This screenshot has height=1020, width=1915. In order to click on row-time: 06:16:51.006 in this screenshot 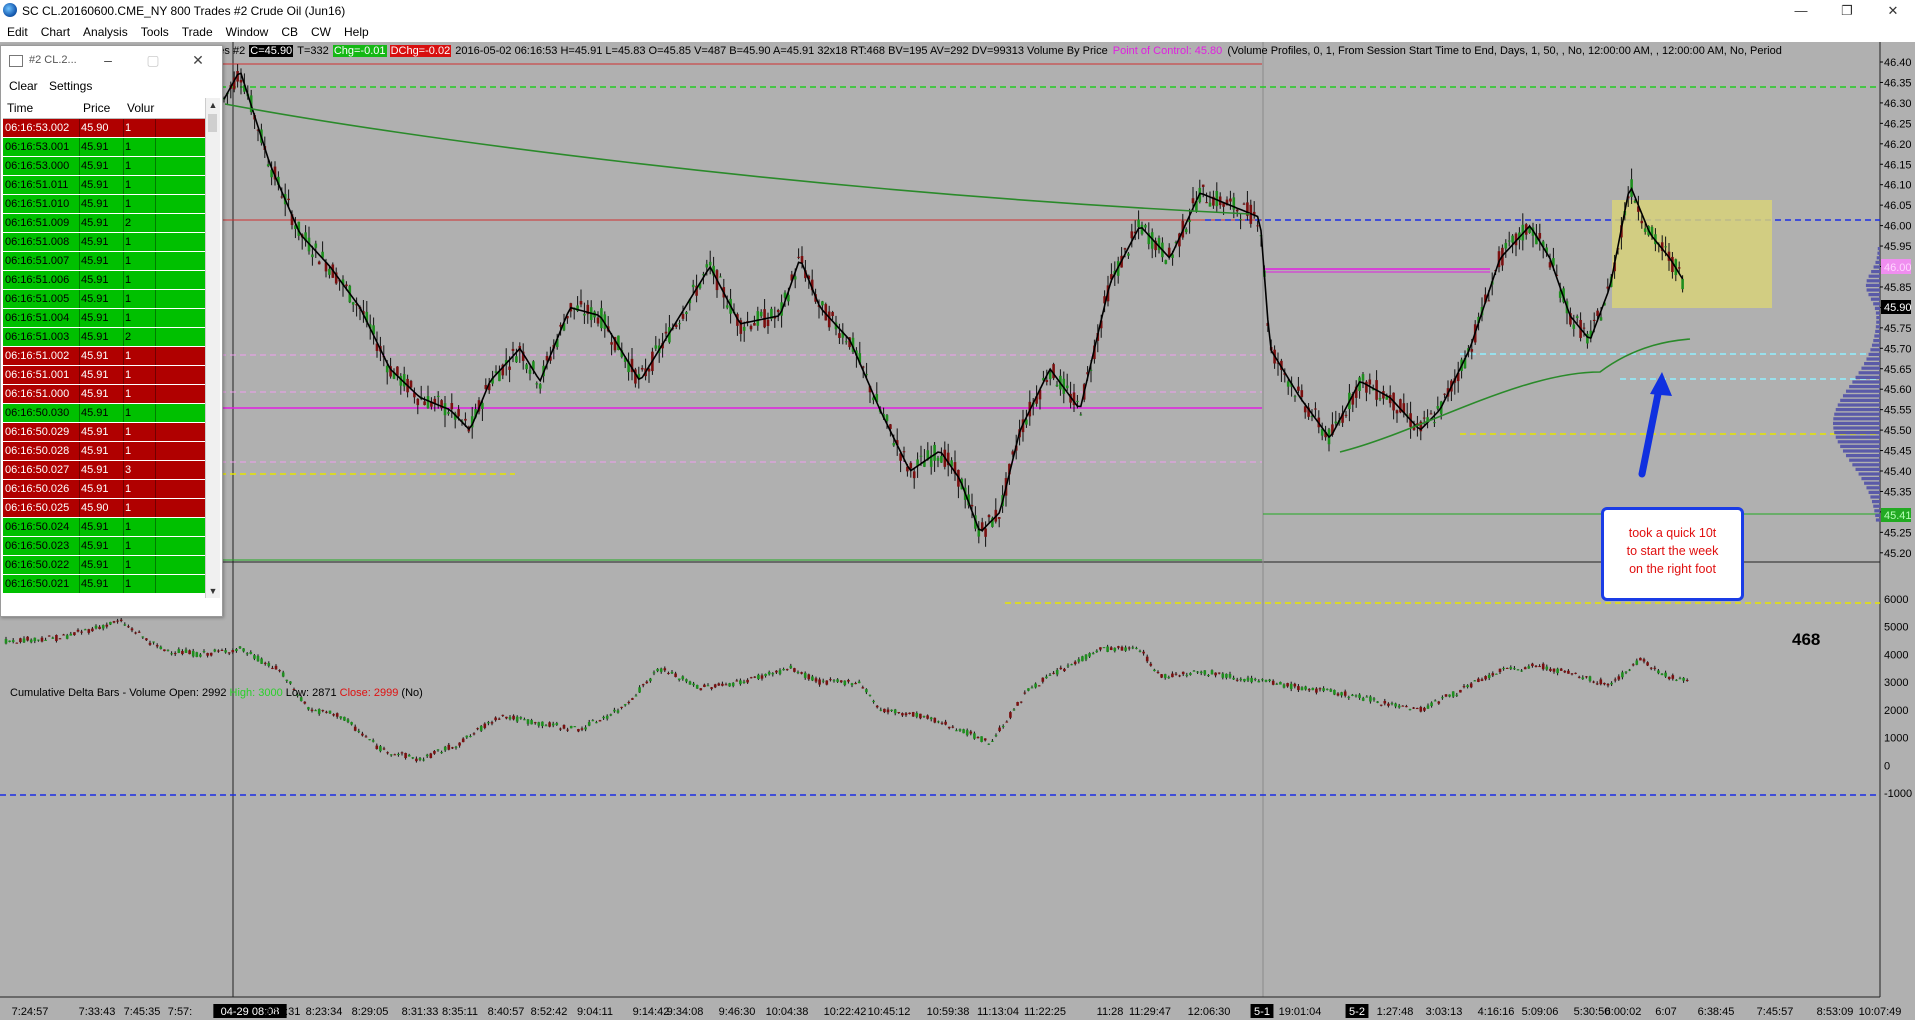, I will do `click(37, 280)`.